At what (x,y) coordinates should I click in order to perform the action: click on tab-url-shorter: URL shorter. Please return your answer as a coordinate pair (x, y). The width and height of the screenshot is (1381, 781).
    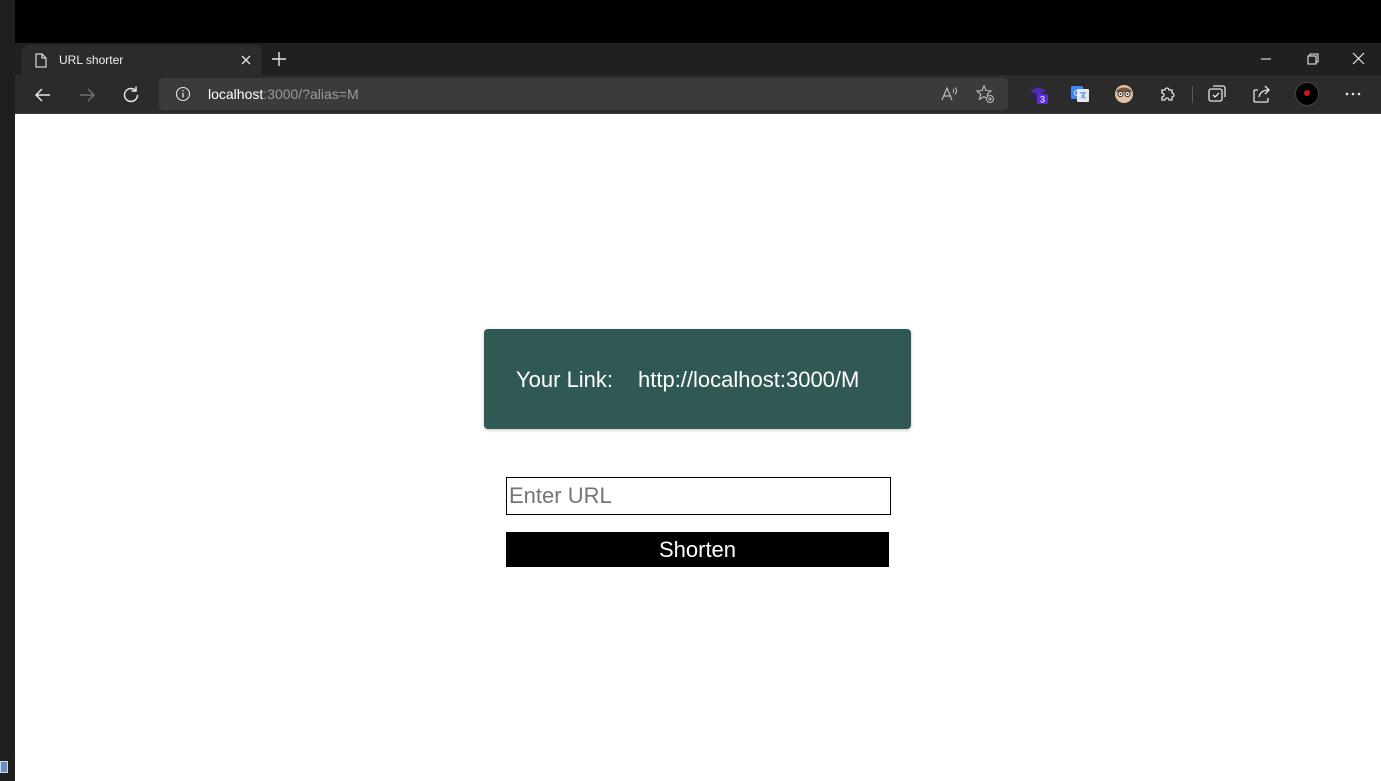
    Looking at the image, I should click on (142, 60).